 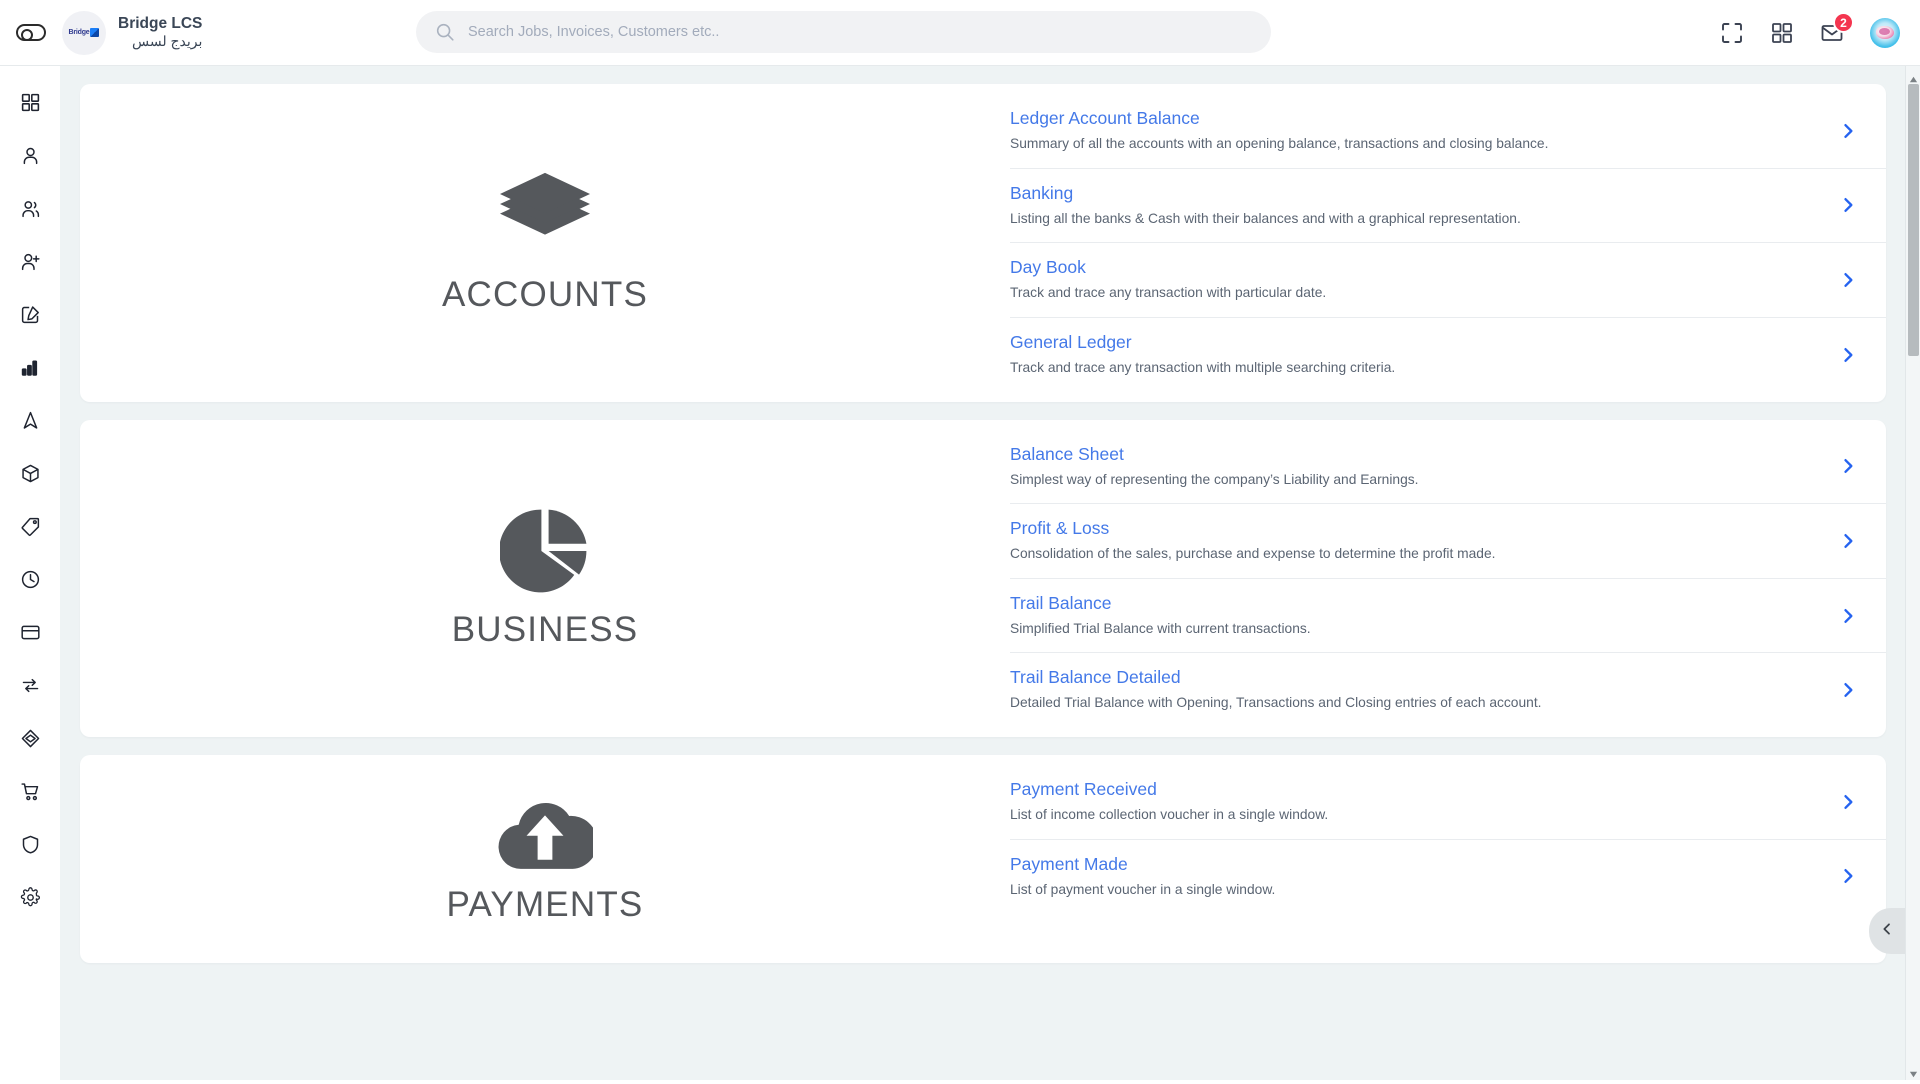 I want to click on dashboard-grid-icon, so click(x=30, y=105).